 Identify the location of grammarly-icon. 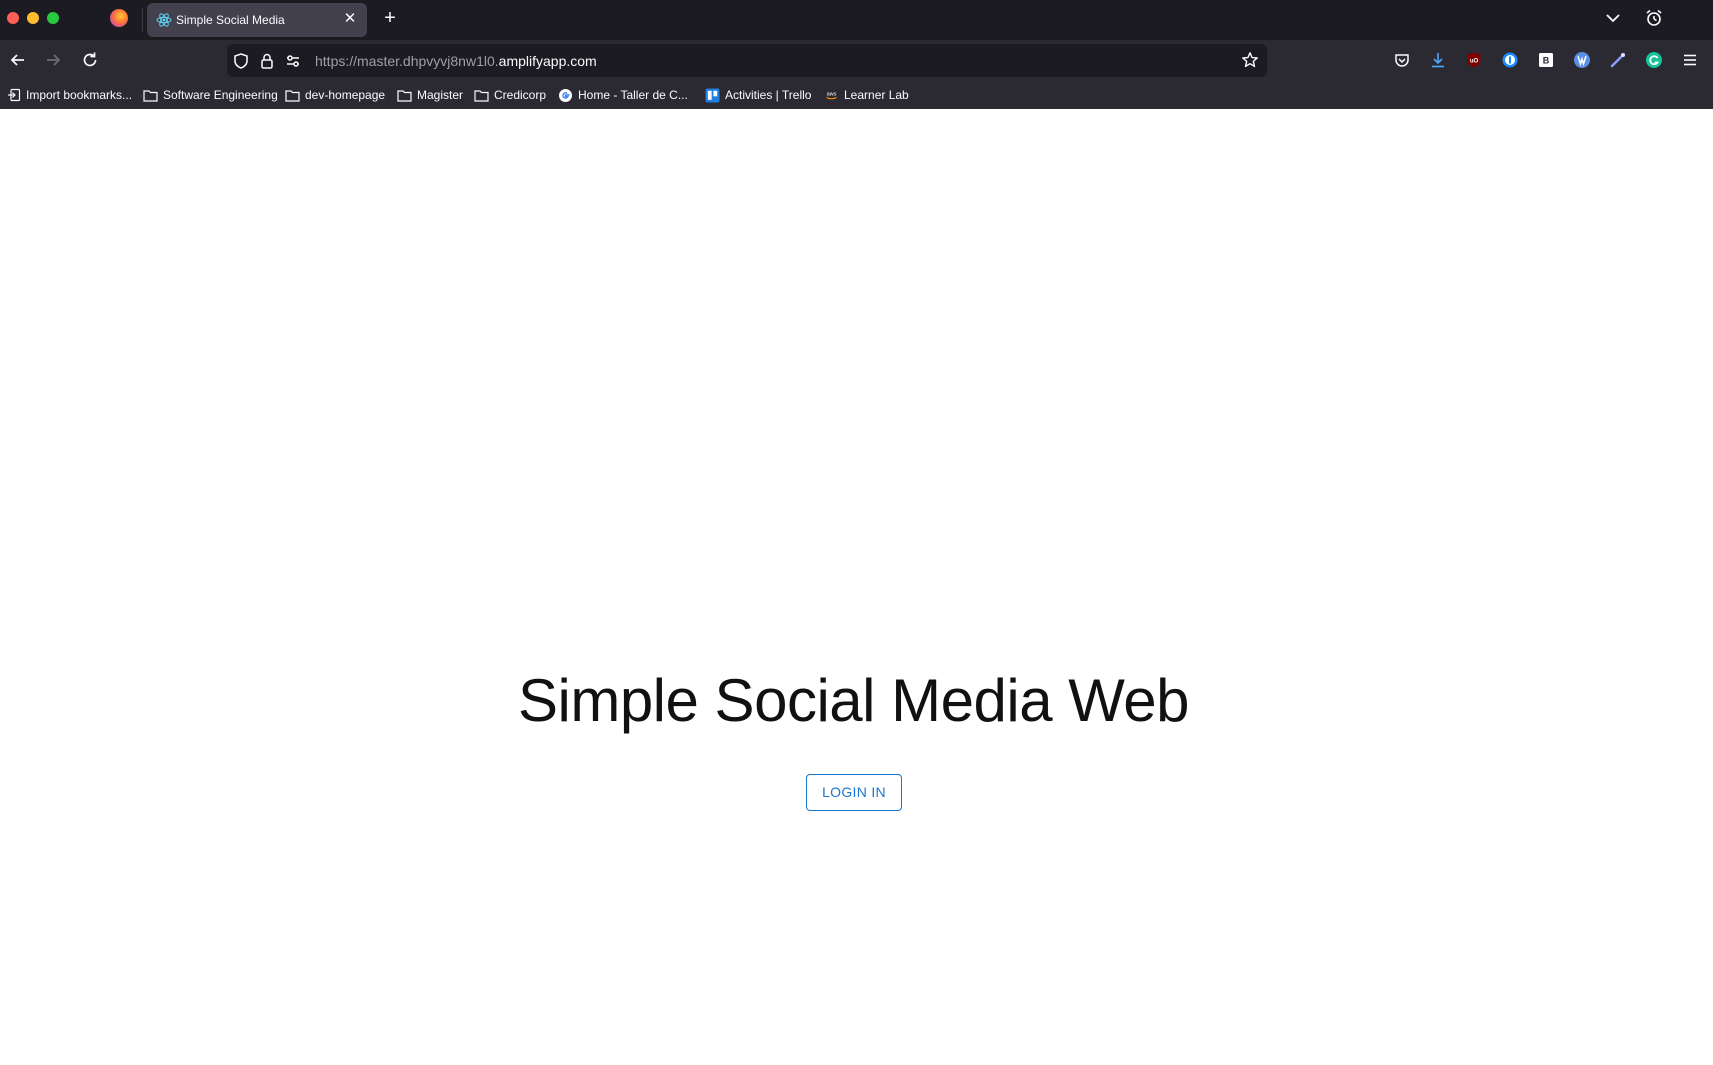
(1654, 60).